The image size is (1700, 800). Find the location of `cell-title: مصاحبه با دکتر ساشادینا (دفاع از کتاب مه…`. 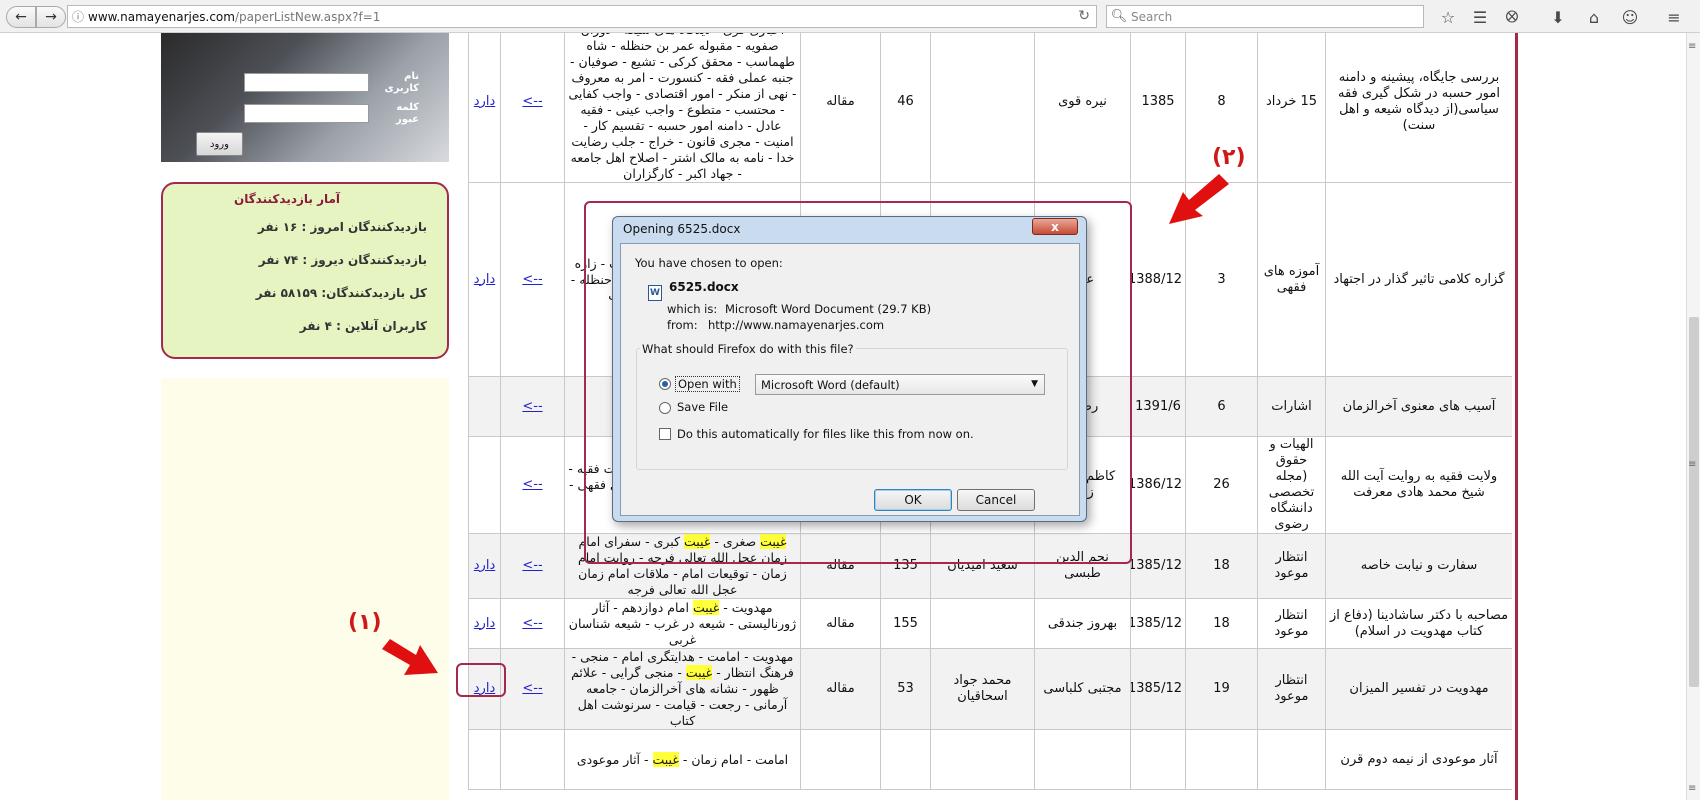

cell-title: مصاحبه با دکتر ساشادینا (دفاع از کتاب مه… is located at coordinates (1418, 623).